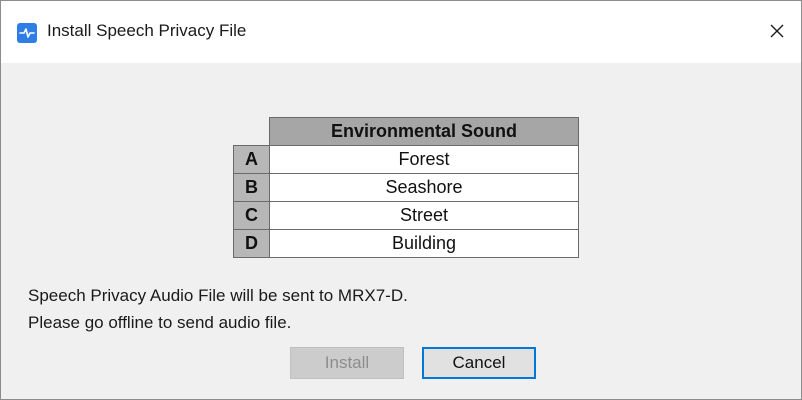 The width and height of the screenshot is (802, 400). I want to click on row-value: Street, so click(424, 215).